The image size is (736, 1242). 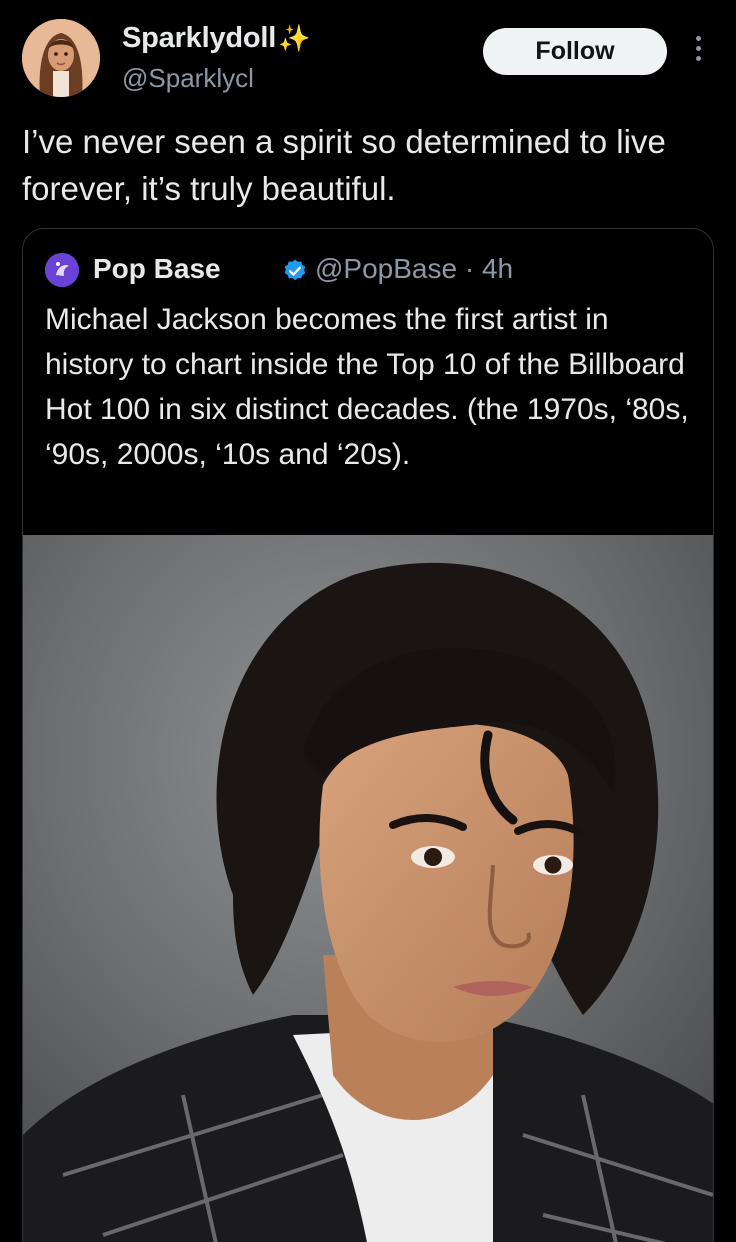 I want to click on quoted-tweet-header: Pop Base @PopBase · 4h, so click(x=365, y=271).